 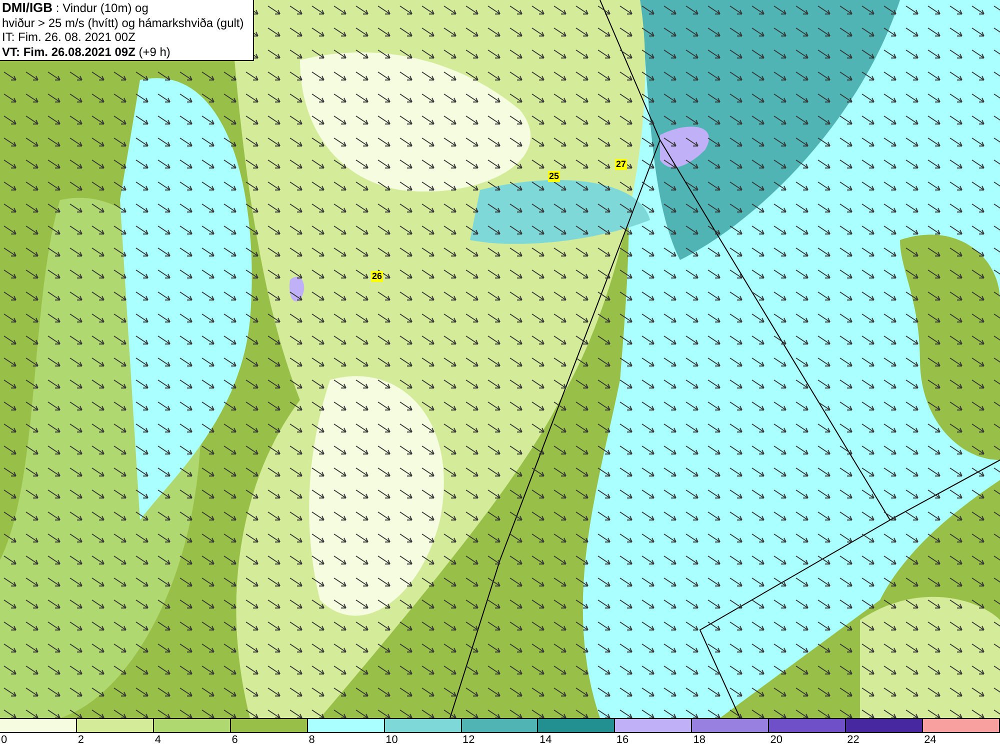 I want to click on legend-tick-label: 4, so click(x=157, y=740).